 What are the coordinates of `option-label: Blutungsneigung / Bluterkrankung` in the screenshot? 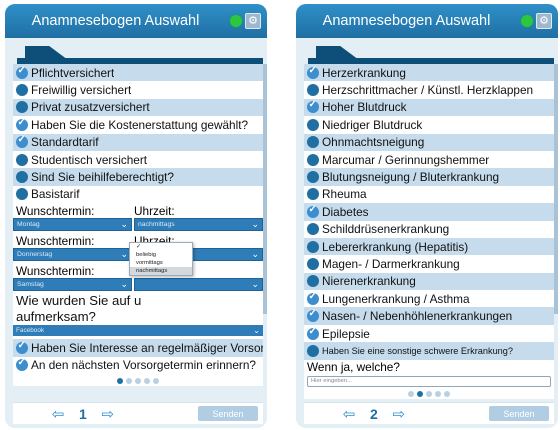 It's located at (411, 177).